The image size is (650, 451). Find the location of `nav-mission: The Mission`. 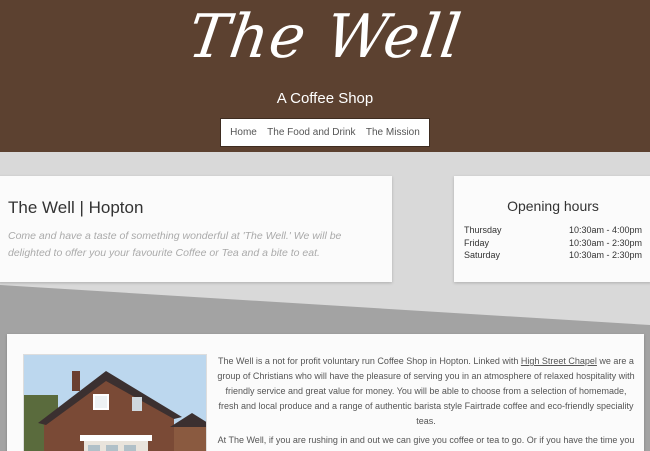

nav-mission: The Mission is located at coordinates (393, 132).